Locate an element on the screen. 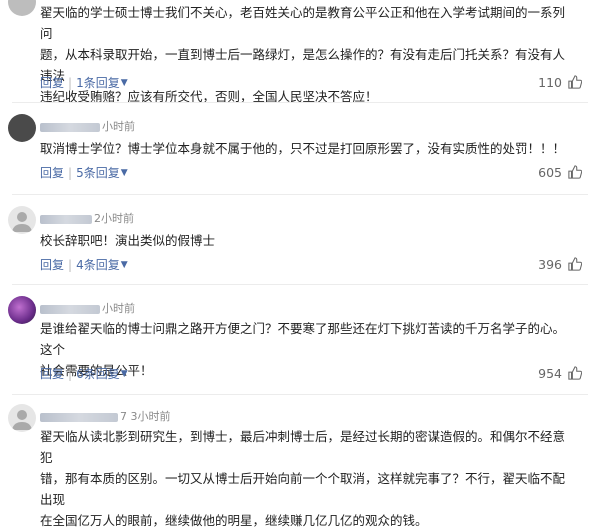 The height and width of the screenshot is (531, 600). replies-count: 4条回复 is located at coordinates (98, 265).